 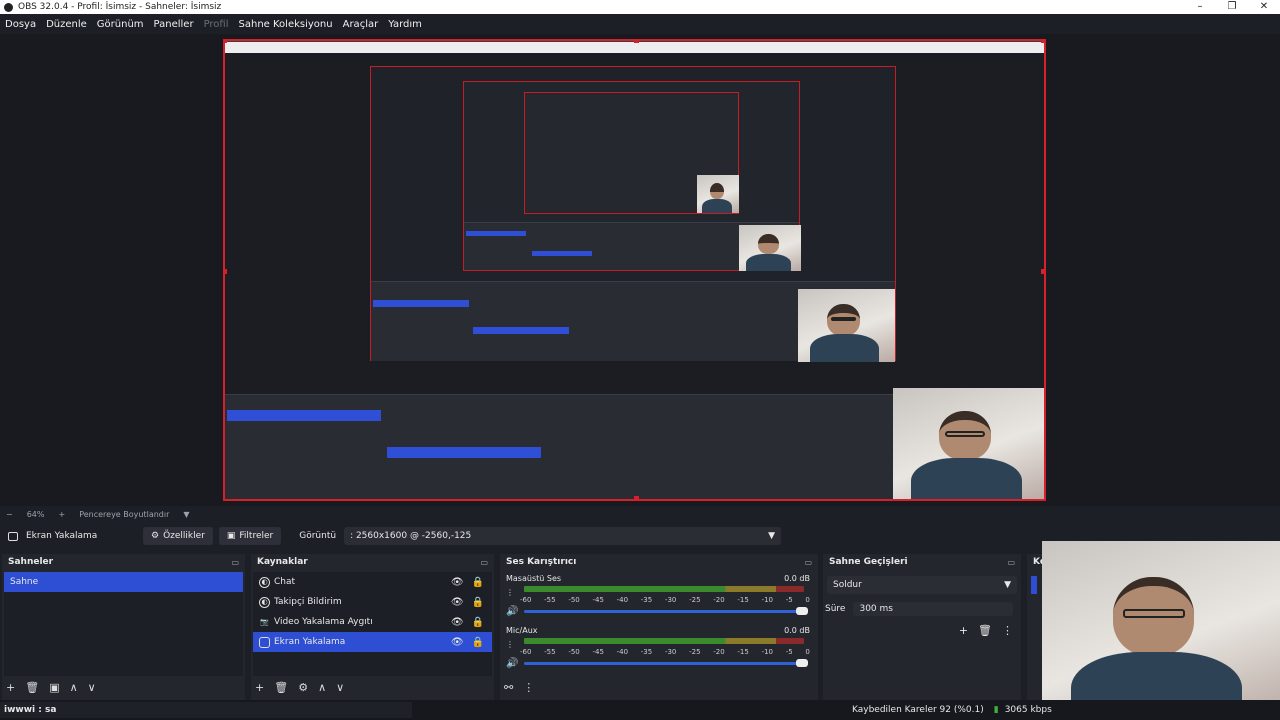 I want to click on source-label: Chat, so click(x=285, y=582).